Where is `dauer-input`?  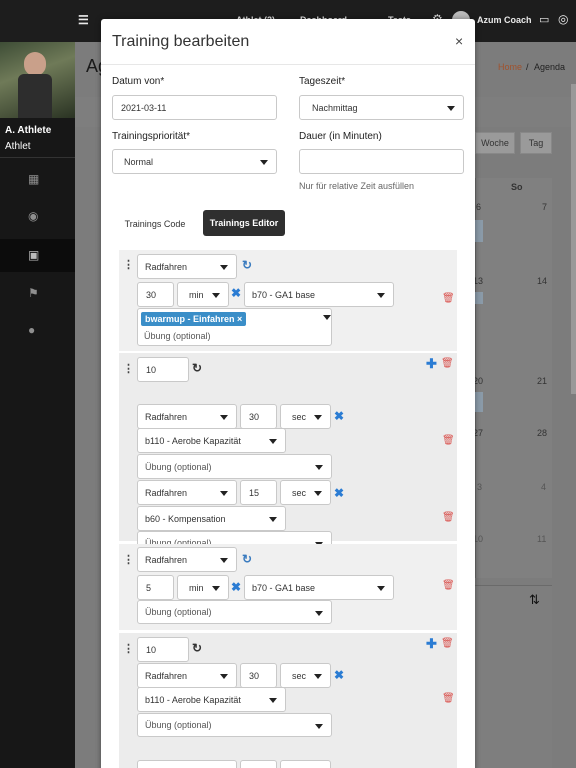 dauer-input is located at coordinates (381, 161).